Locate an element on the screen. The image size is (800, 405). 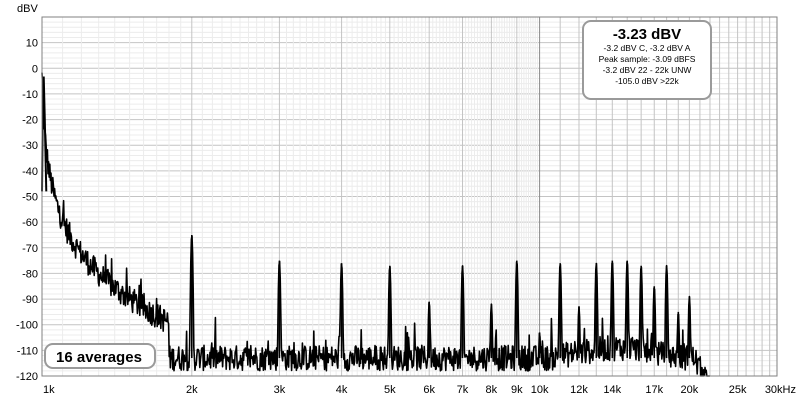
x-tick-label: 8k is located at coordinates (492, 390).